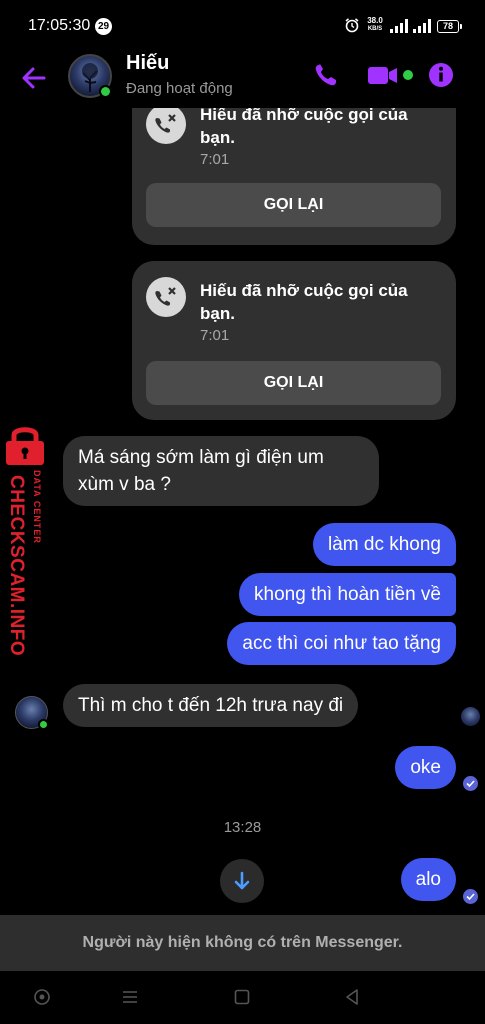 The width and height of the screenshot is (485, 1024). I want to click on outgoing-message: acc thì coi như tao tặng, so click(341, 643).